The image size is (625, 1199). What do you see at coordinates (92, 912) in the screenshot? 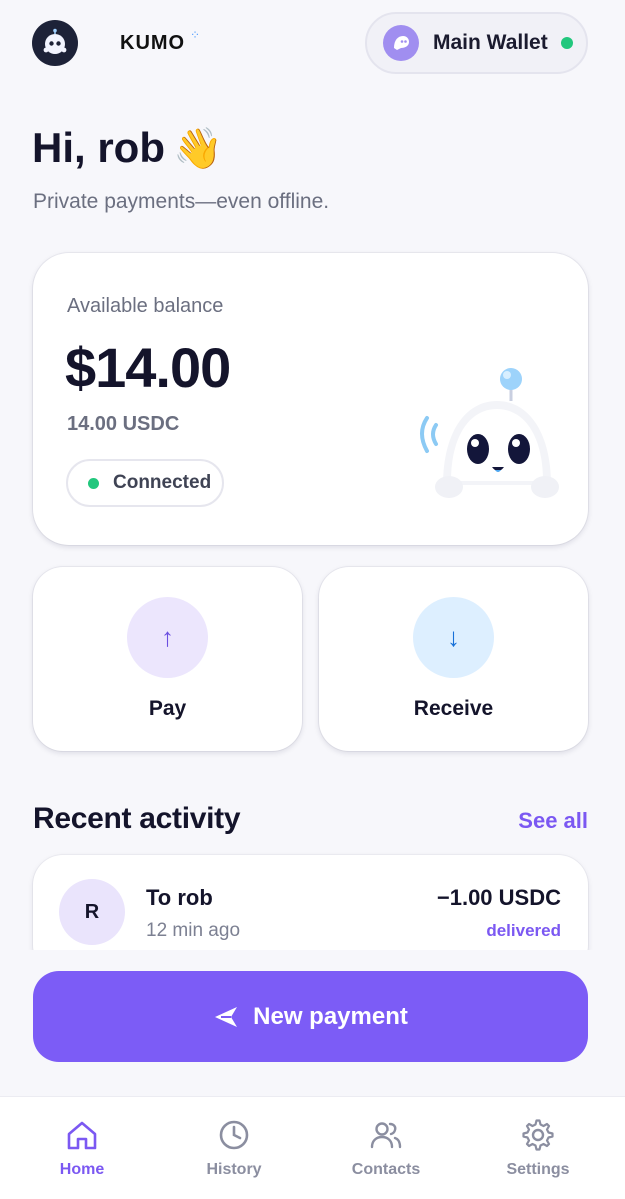
I see `avatar: R` at bounding box center [92, 912].